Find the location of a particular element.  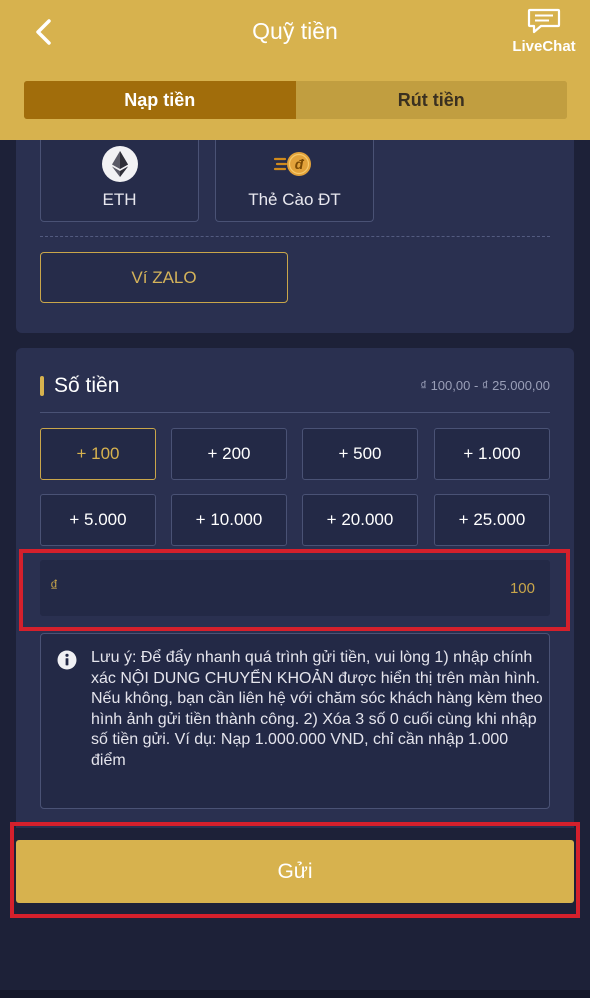

method-phone-card: đ Thẻ Cào ĐT is located at coordinates (294, 181).